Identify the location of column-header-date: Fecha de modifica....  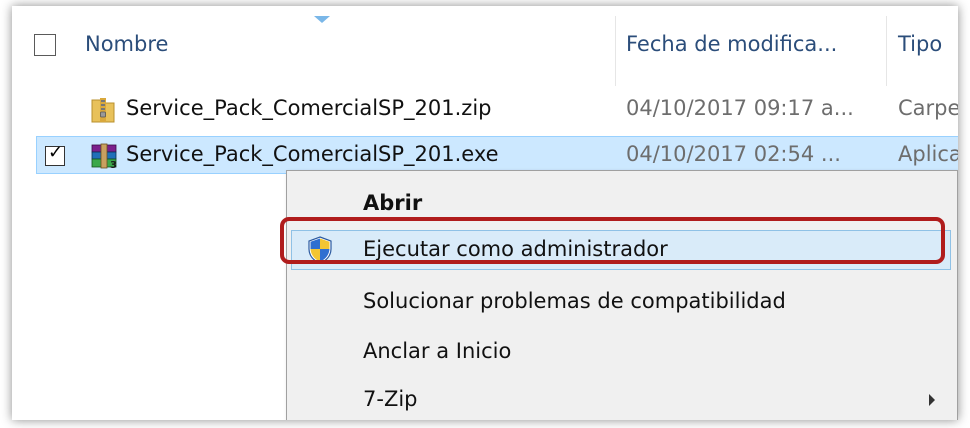
(731, 44).